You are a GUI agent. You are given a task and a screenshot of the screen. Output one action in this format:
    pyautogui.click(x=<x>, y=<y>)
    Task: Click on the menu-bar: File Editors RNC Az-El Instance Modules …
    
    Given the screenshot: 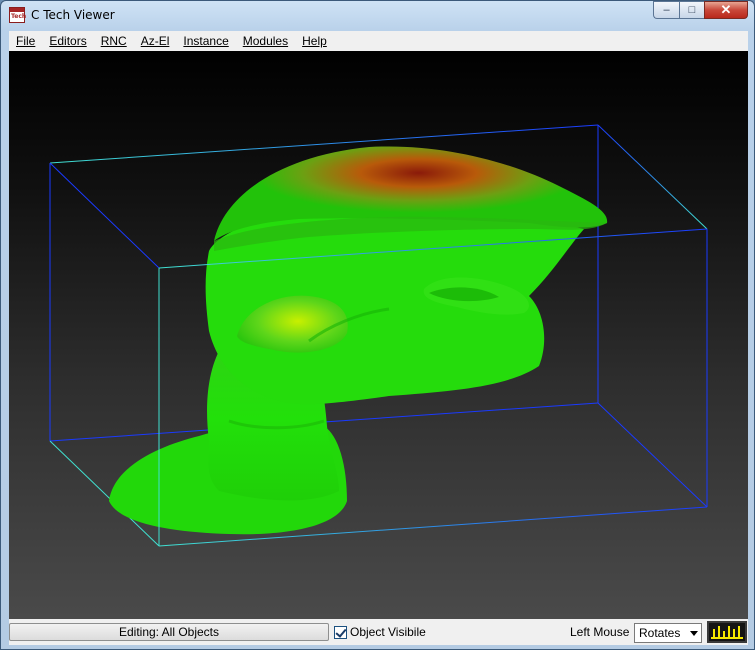 What is the action you would take?
    pyautogui.click(x=378, y=41)
    